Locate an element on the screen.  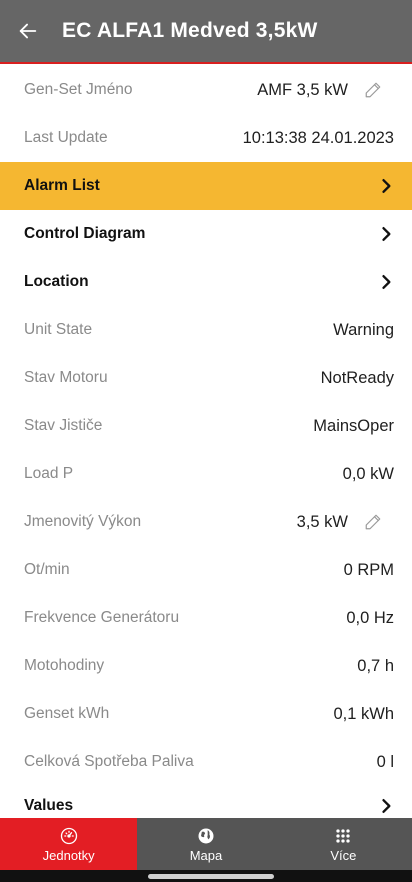
gauge-icon is located at coordinates (68, 835).